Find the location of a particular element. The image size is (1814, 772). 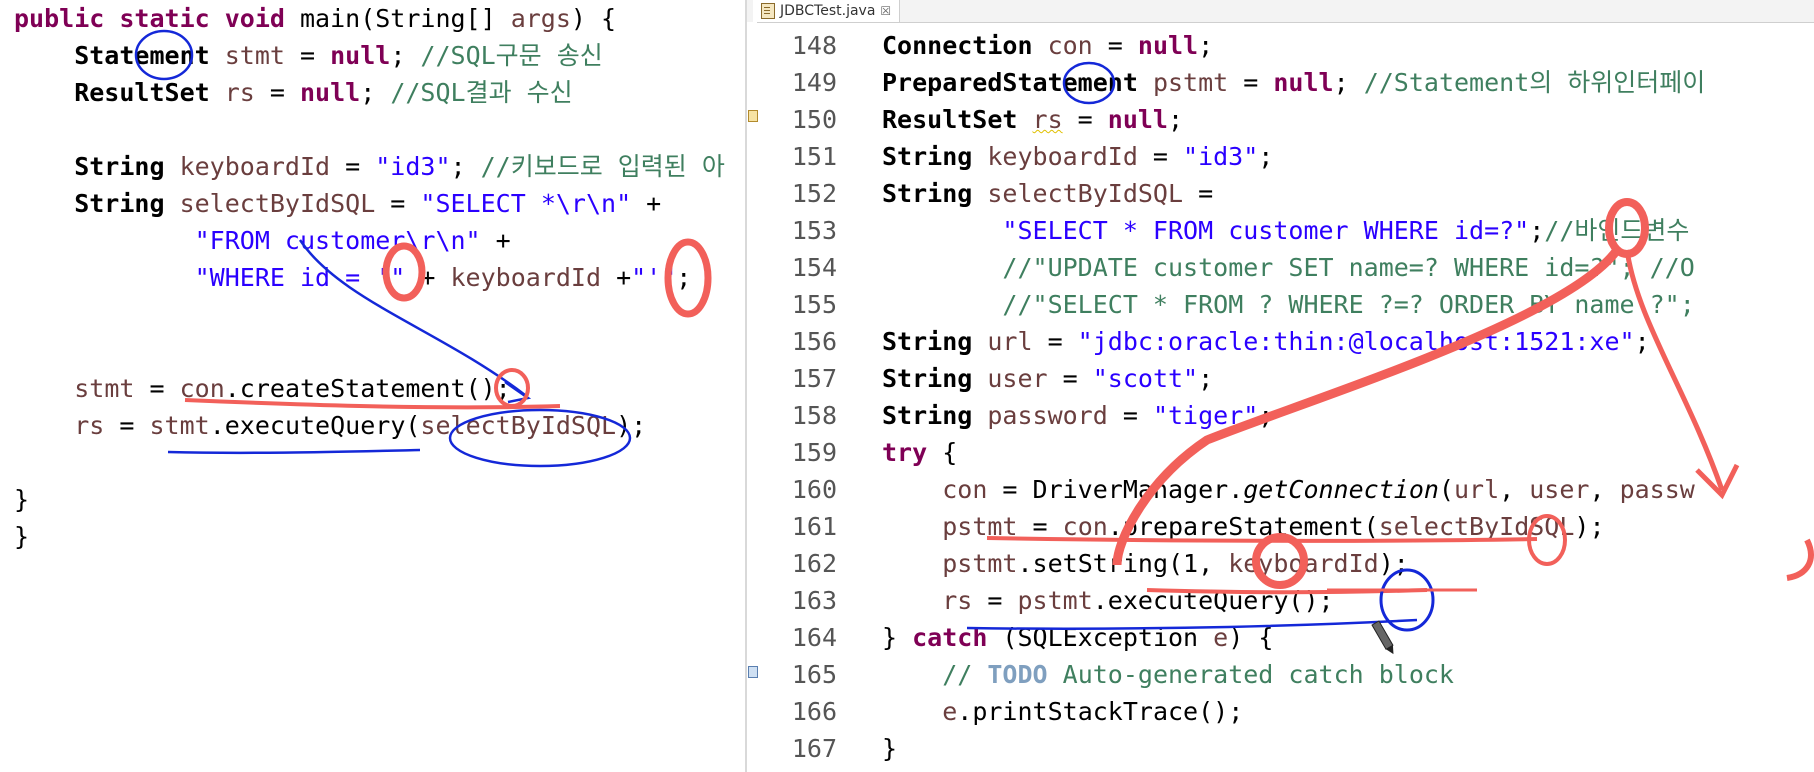

code-token: //SQL결과 수신 is located at coordinates (481, 92).